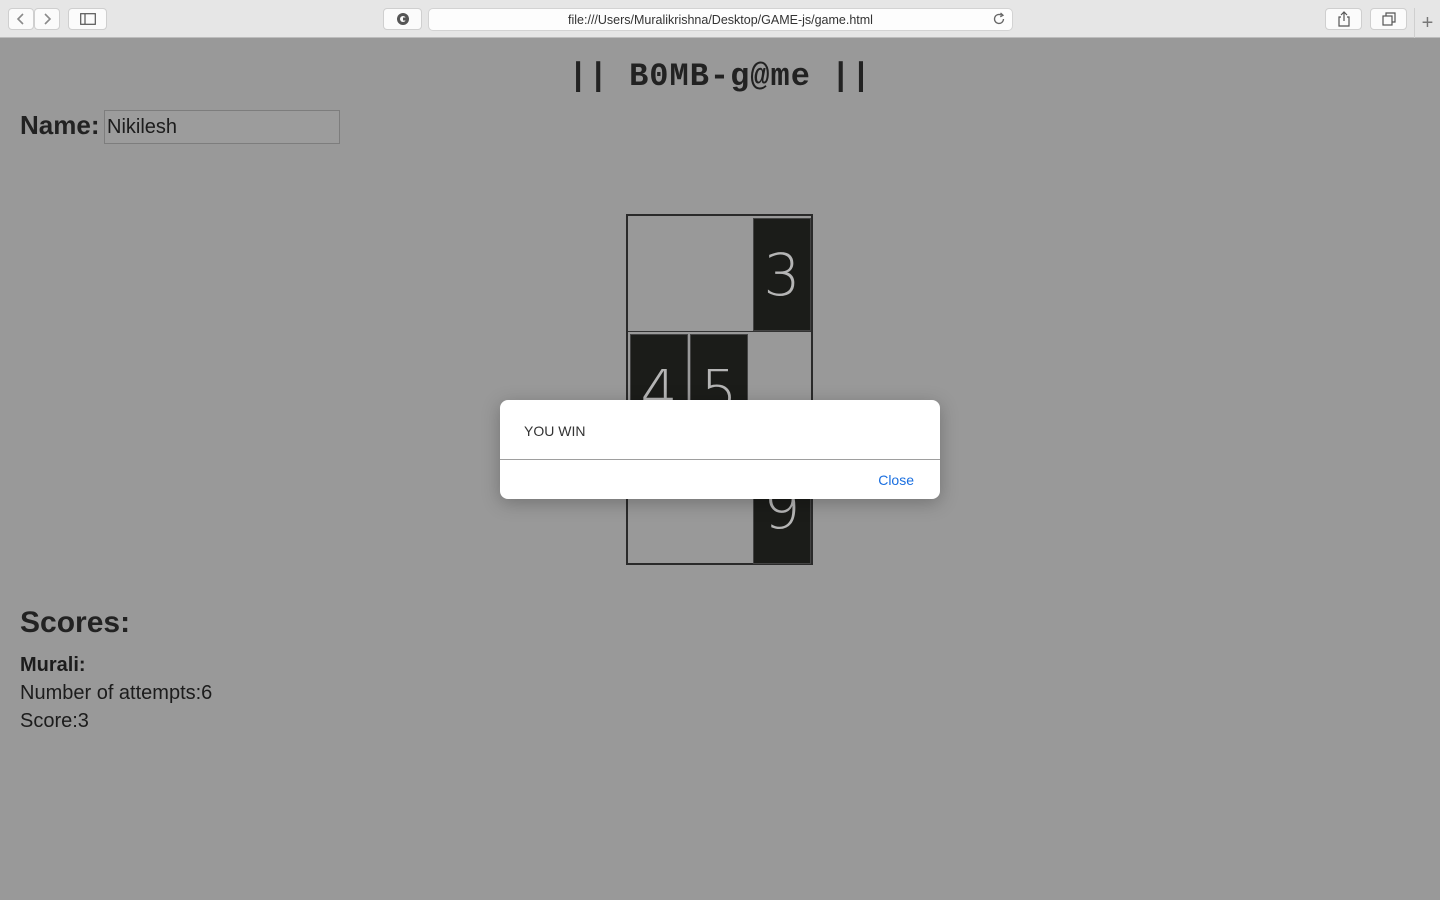 The height and width of the screenshot is (900, 1440). What do you see at coordinates (75, 622) in the screenshot?
I see `scores-heading: Scores:` at bounding box center [75, 622].